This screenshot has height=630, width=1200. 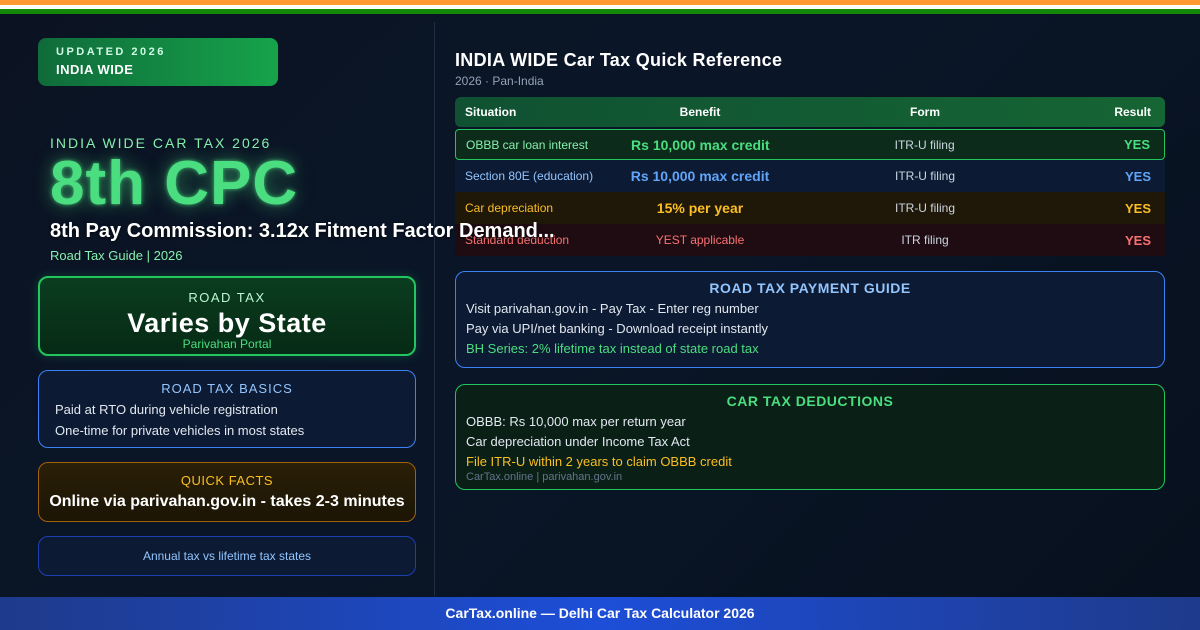 I want to click on annual-vs-lifetime-card: Annual tax vs lifetime tax states, so click(x=227, y=556).